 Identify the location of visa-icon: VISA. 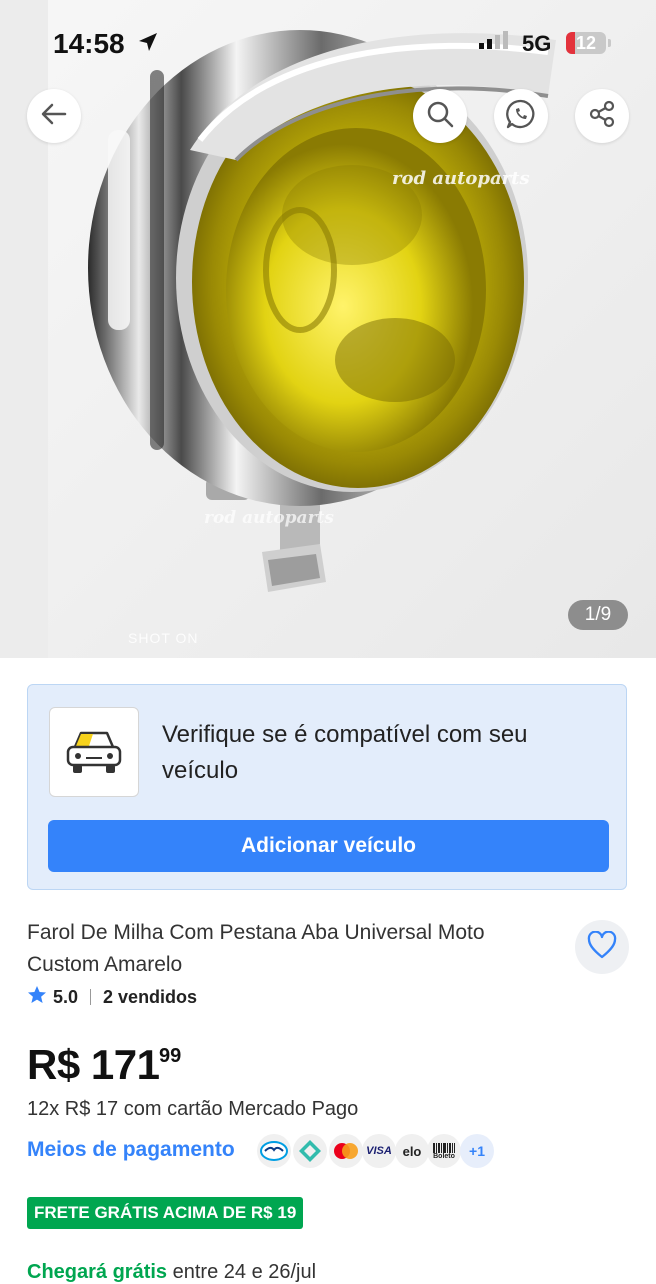
(379, 1151).